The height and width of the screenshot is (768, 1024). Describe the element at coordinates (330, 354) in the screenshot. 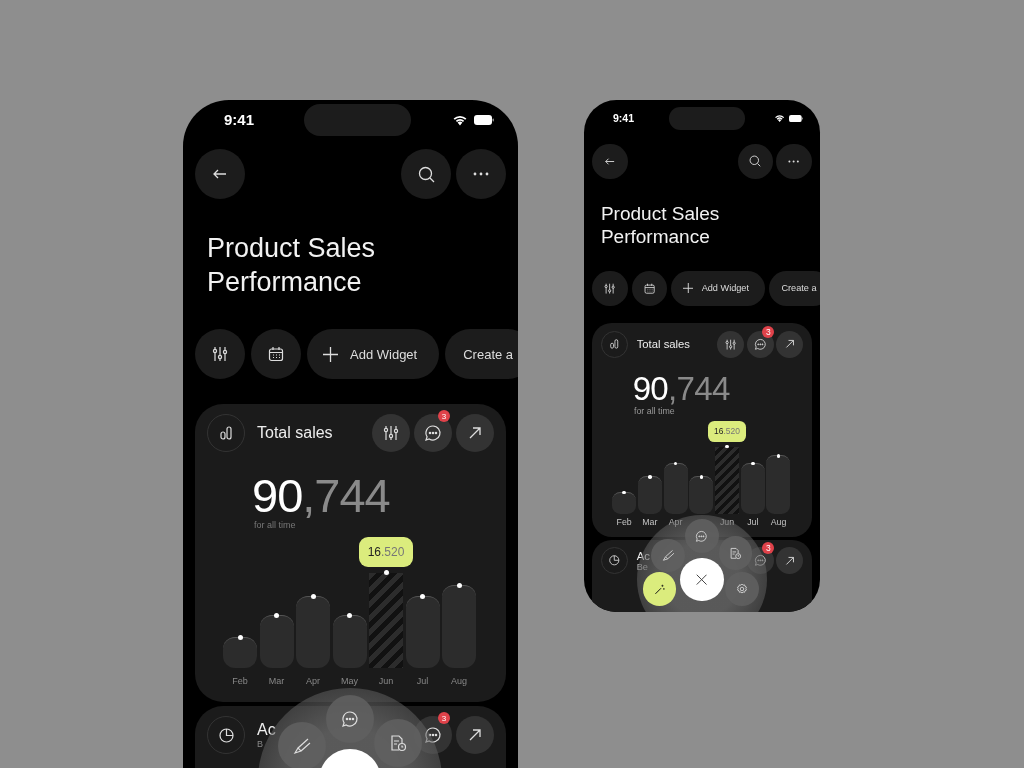

I see `plus-icon` at that location.